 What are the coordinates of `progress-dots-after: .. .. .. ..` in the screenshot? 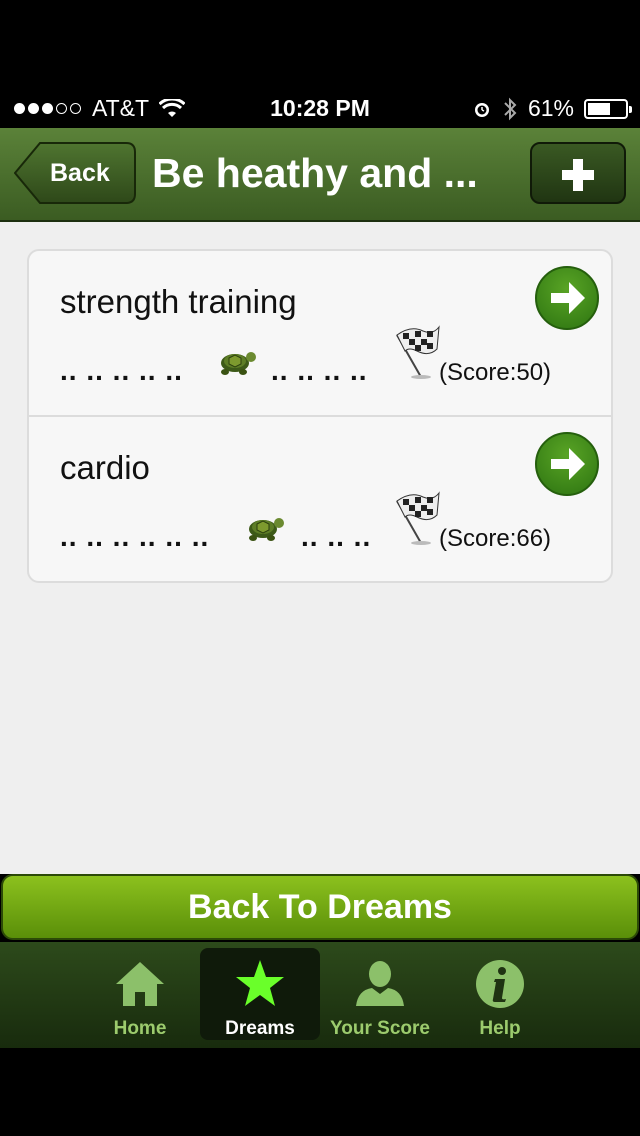 It's located at (319, 370).